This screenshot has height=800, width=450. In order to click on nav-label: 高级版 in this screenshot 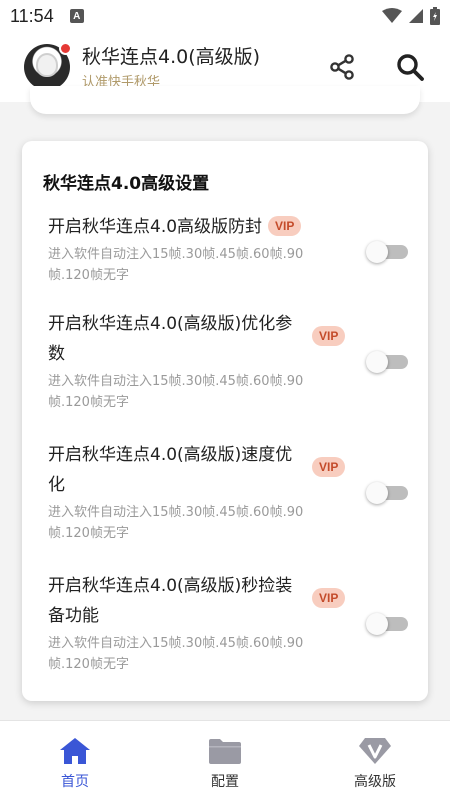, I will do `click(375, 782)`.